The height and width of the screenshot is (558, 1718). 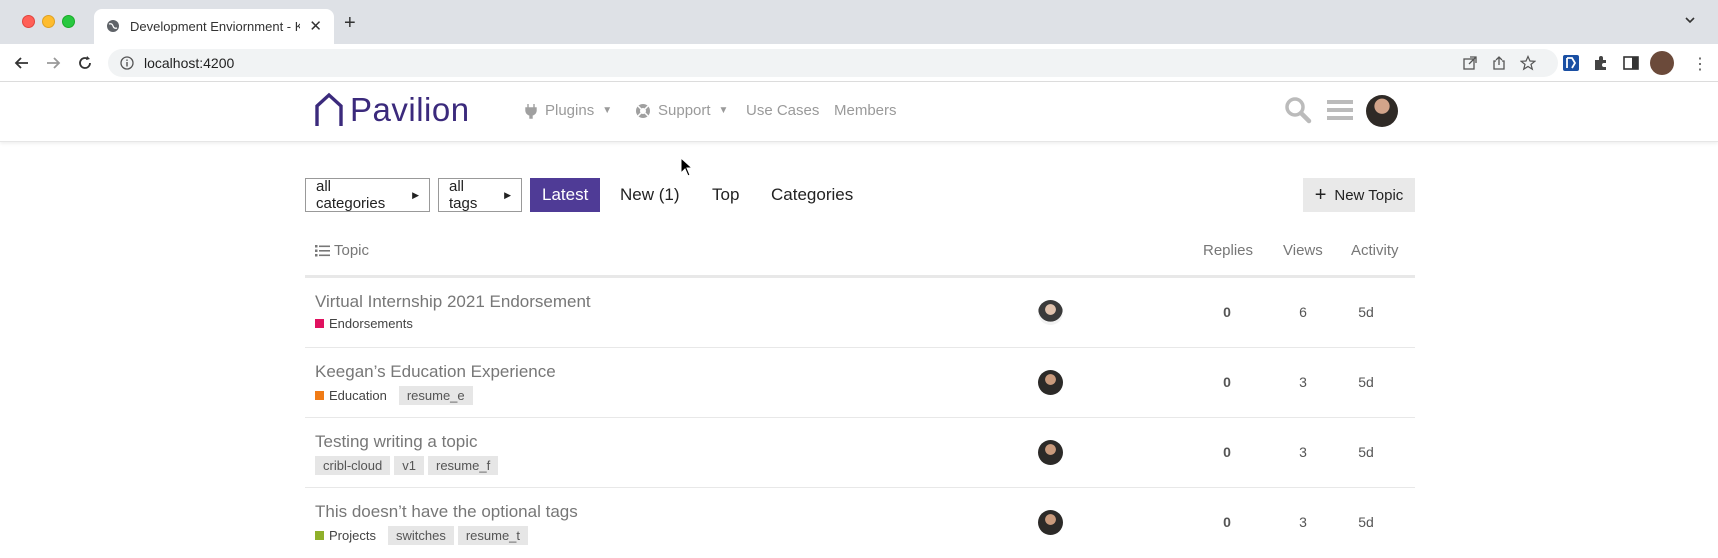 I want to click on tag-chip: cribl-cloud, so click(x=353, y=465).